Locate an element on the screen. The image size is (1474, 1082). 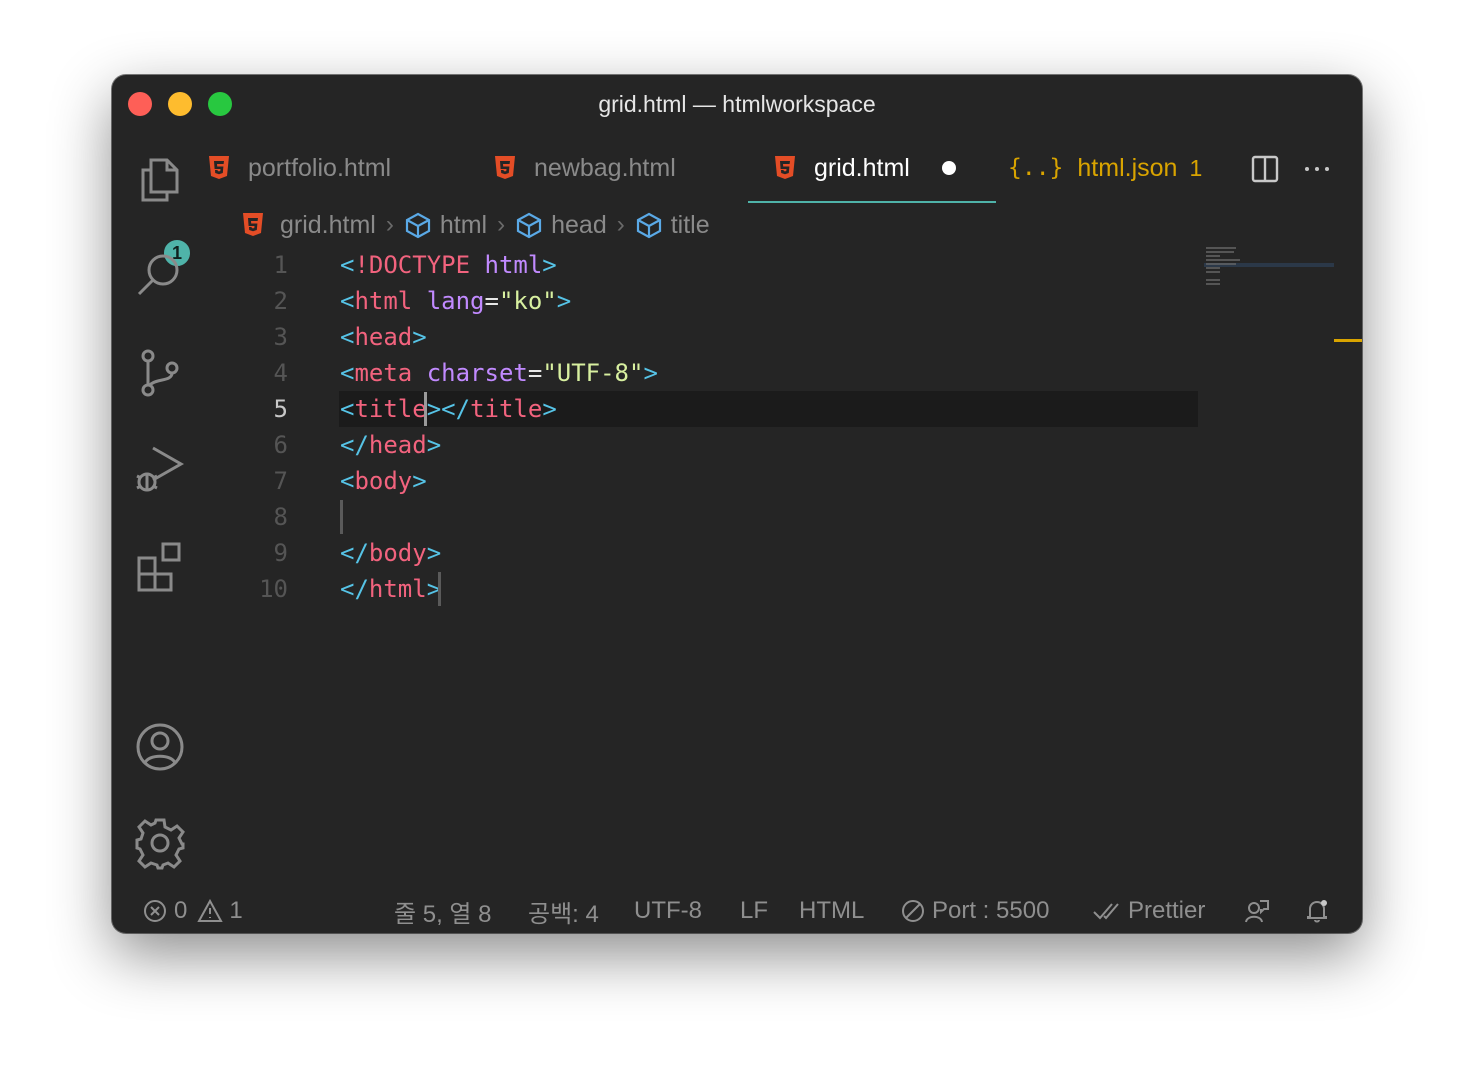
code-line-current: 5 <title></title> is located at coordinates (705, 409).